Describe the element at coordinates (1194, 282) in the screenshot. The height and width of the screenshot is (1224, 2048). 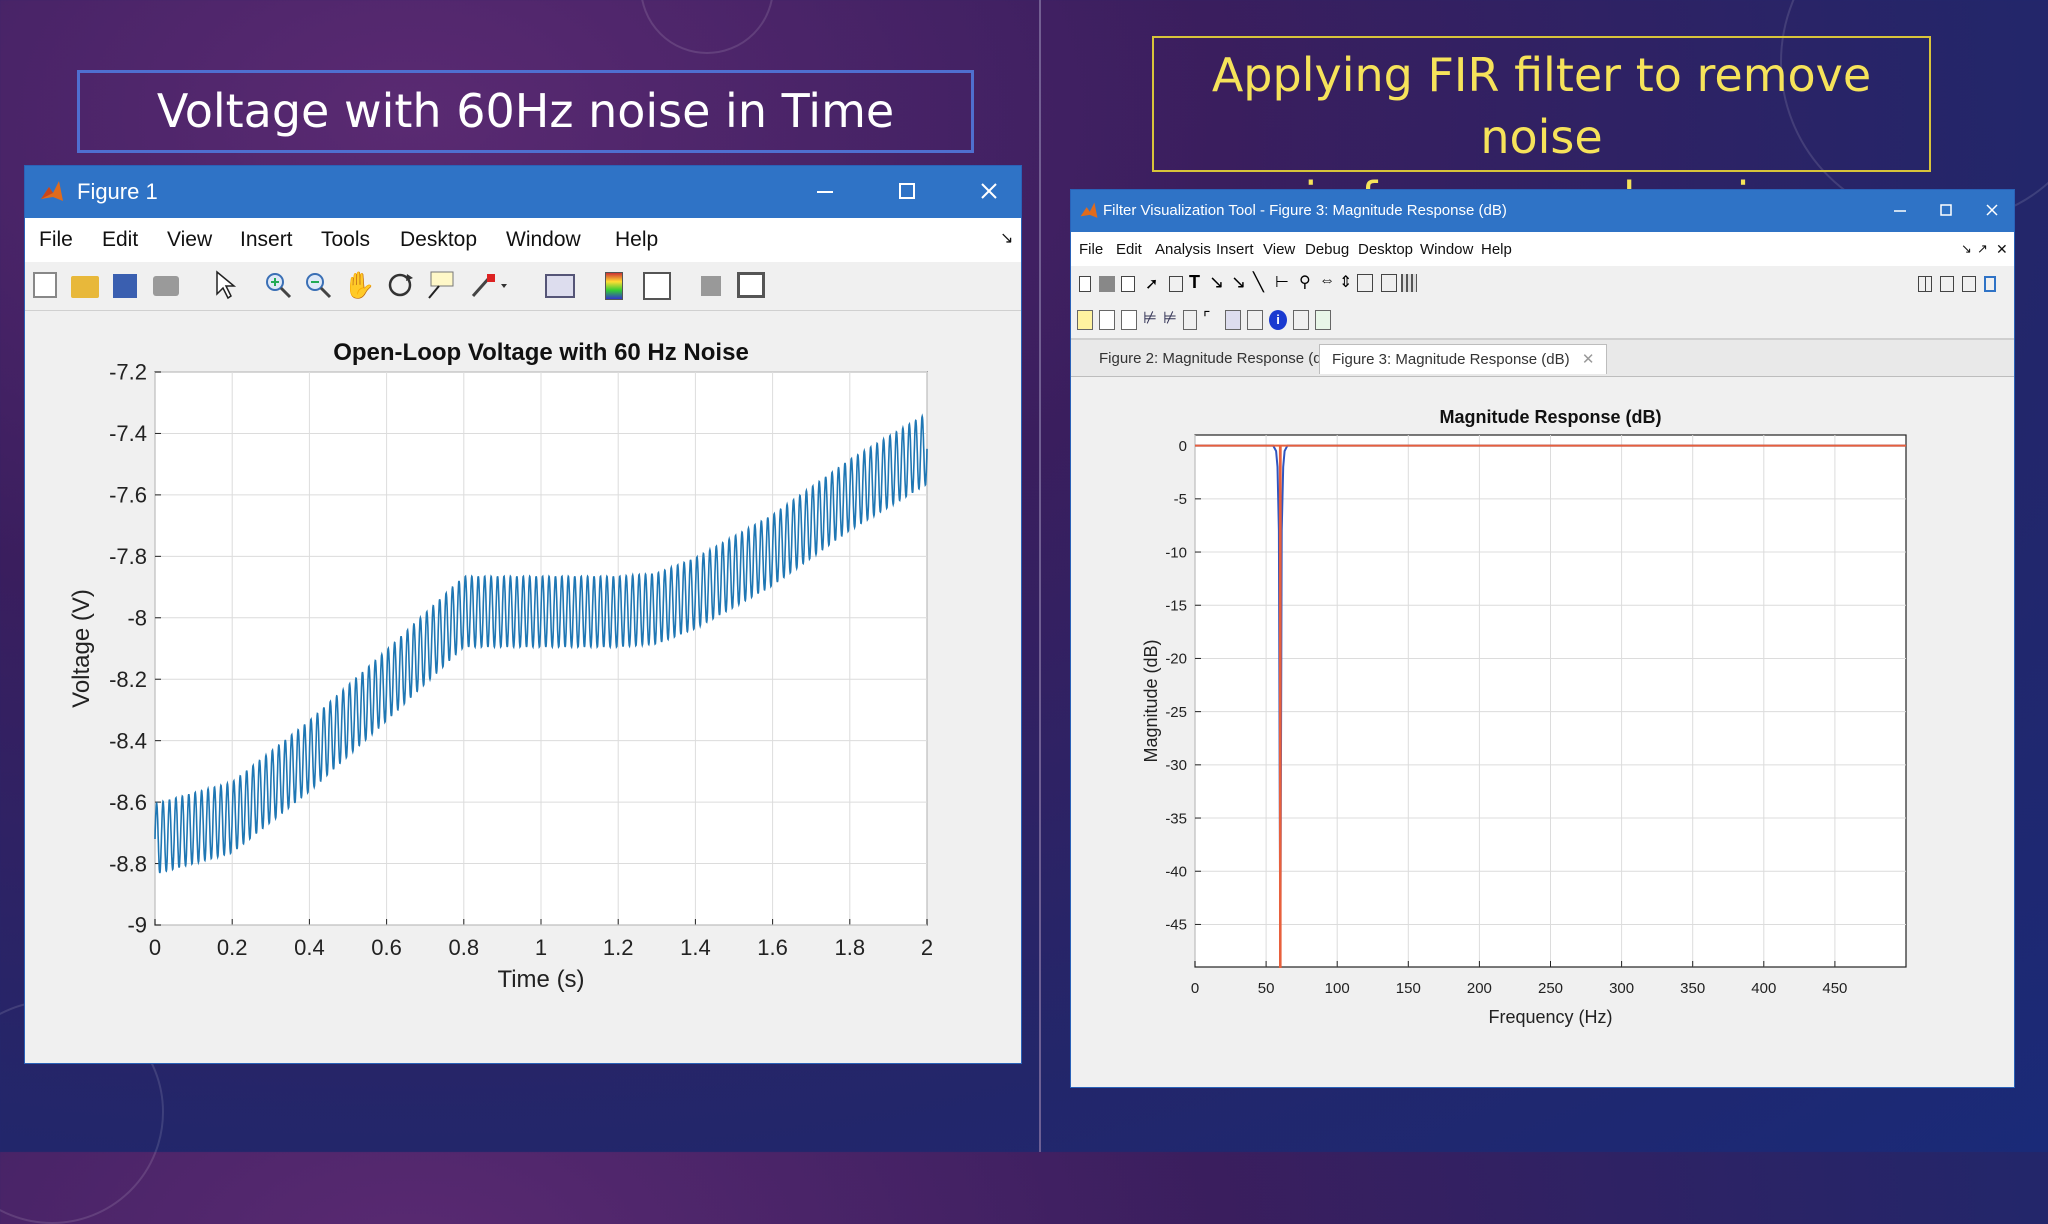
I see `text-icon: T` at that location.